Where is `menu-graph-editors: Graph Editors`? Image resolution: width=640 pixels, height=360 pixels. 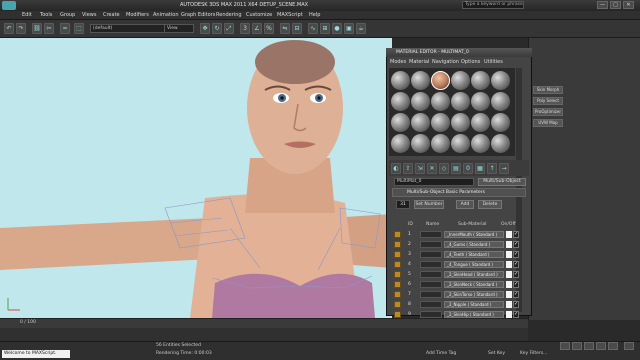
menu-graph-editors: Graph Editors is located at coordinates (198, 15).